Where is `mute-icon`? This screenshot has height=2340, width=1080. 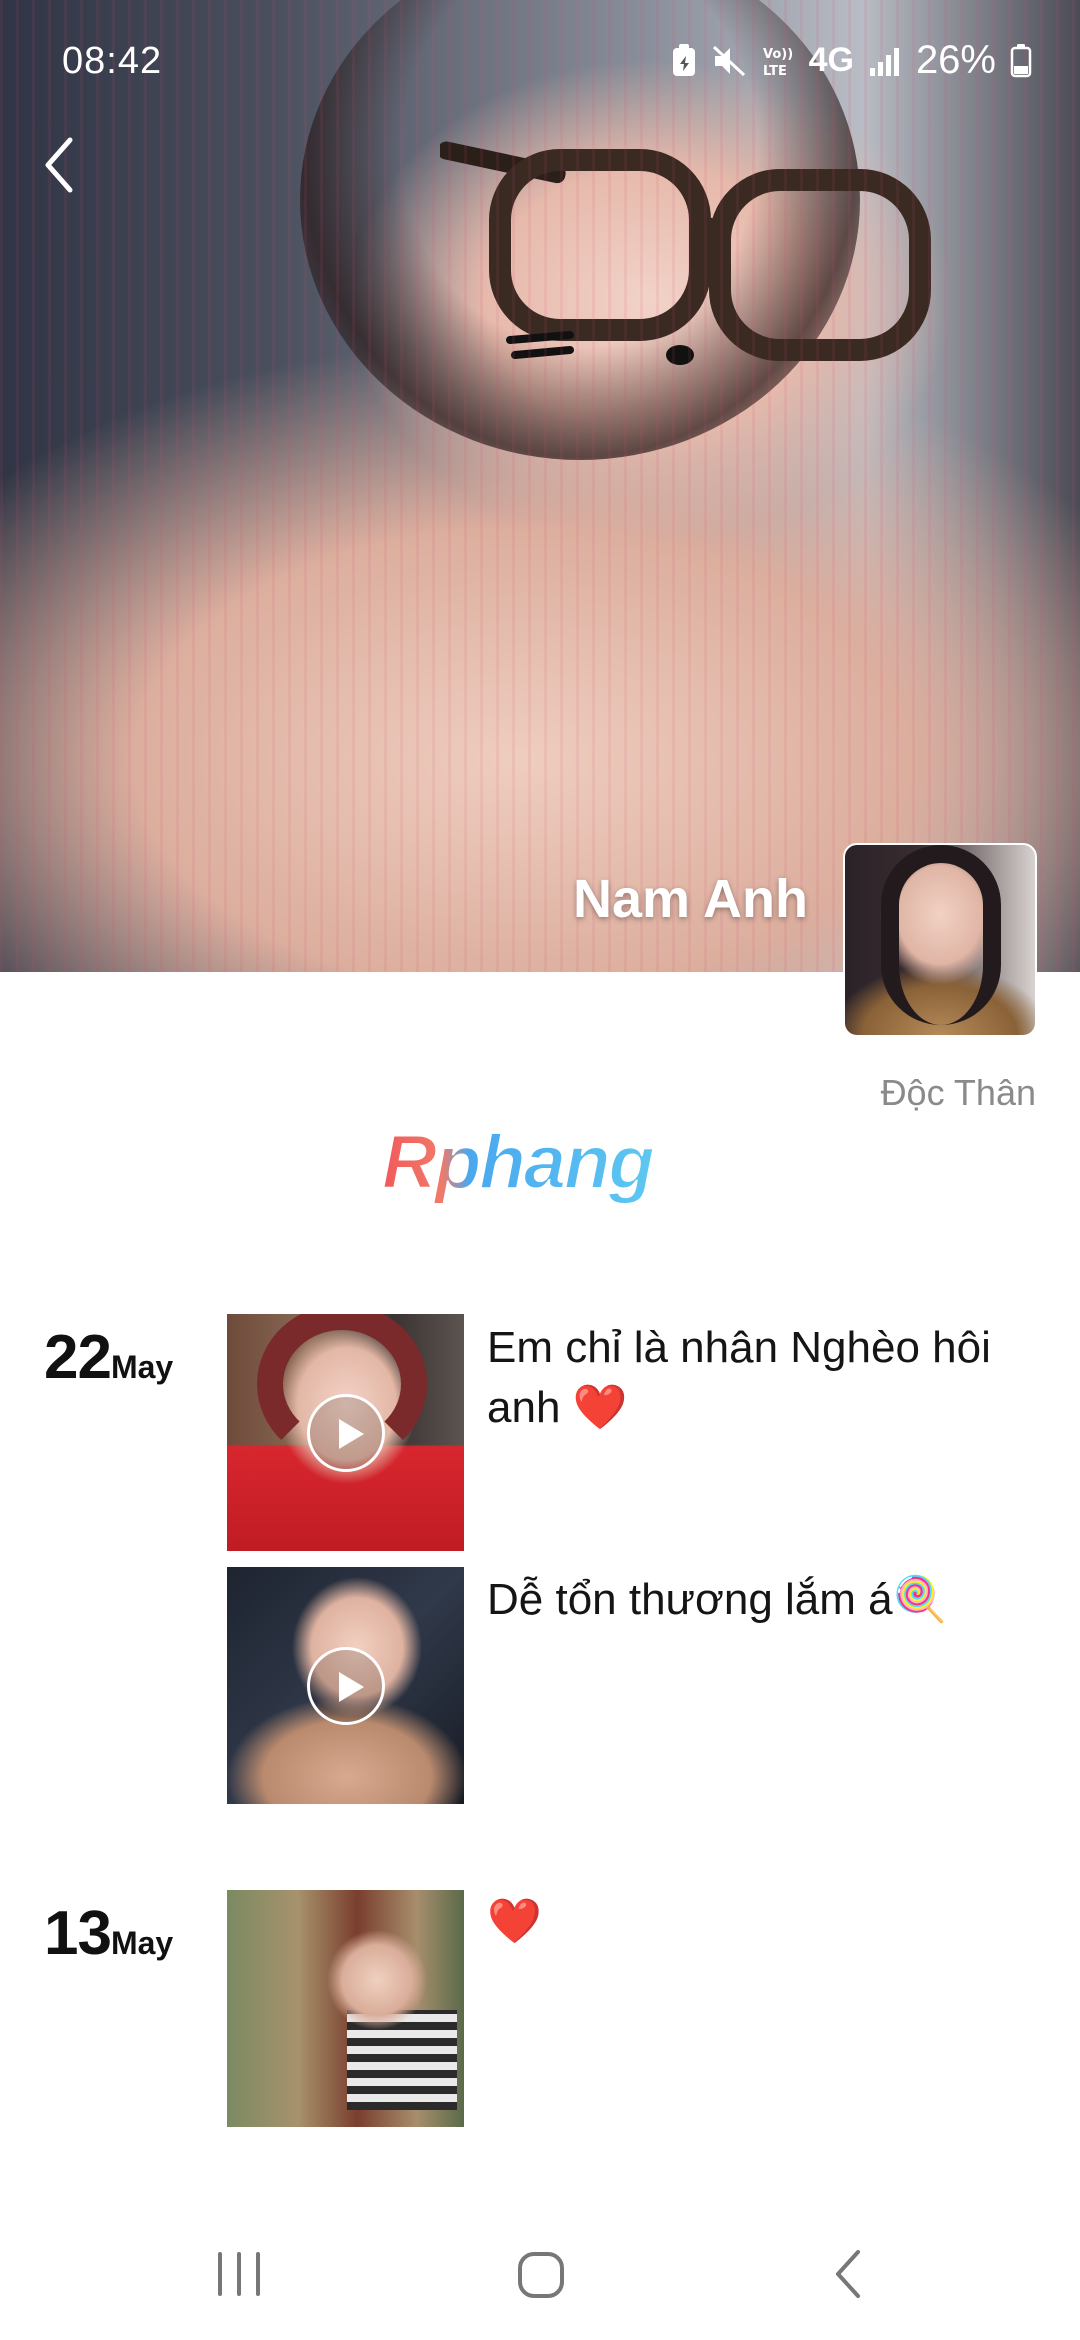 mute-icon is located at coordinates (728, 60).